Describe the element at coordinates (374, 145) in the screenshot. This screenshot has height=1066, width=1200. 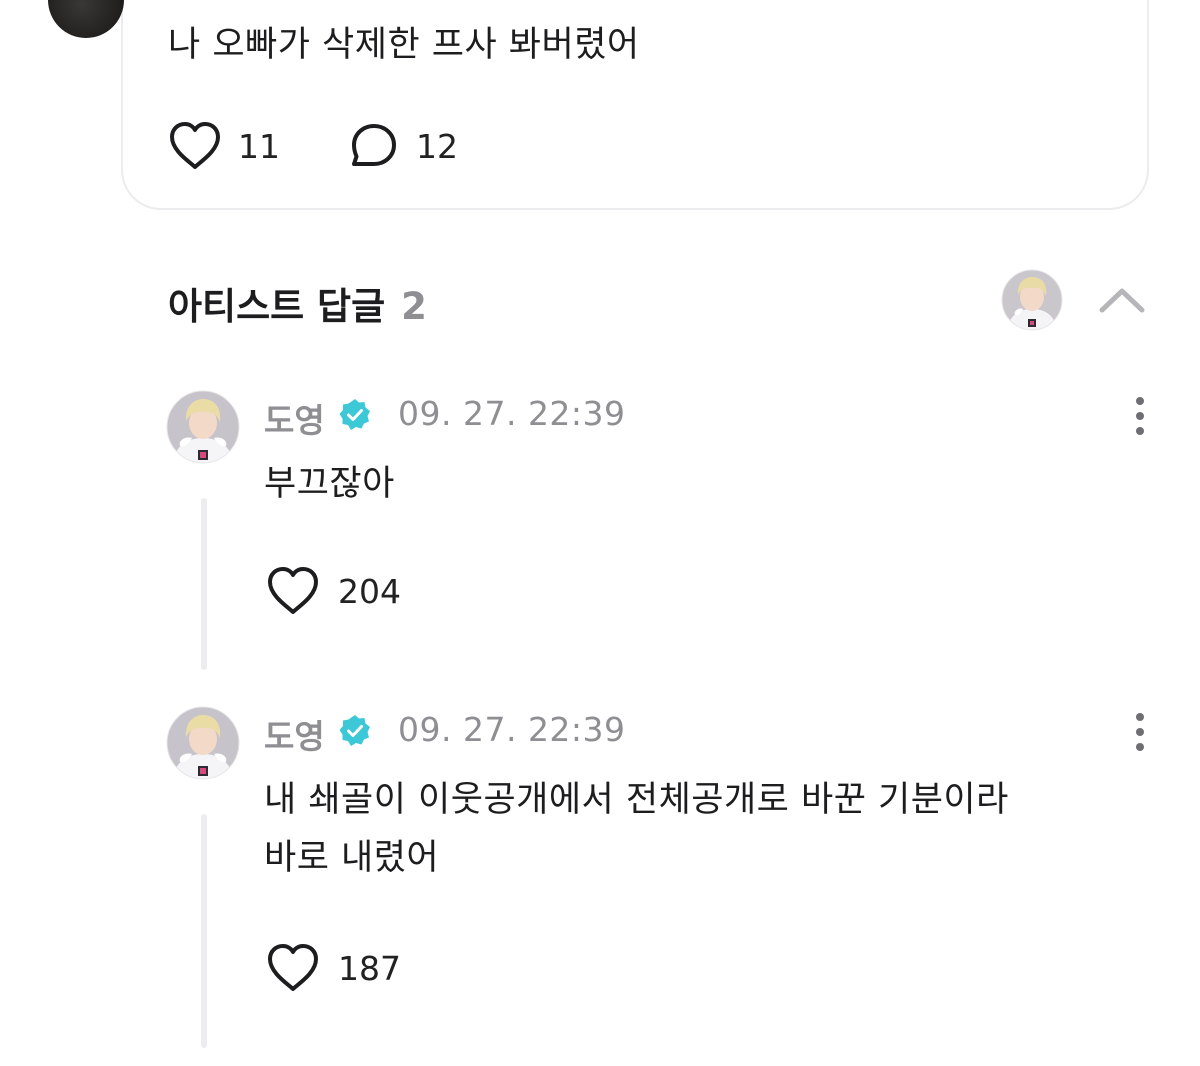
I see `comment-bubble-icon` at that location.